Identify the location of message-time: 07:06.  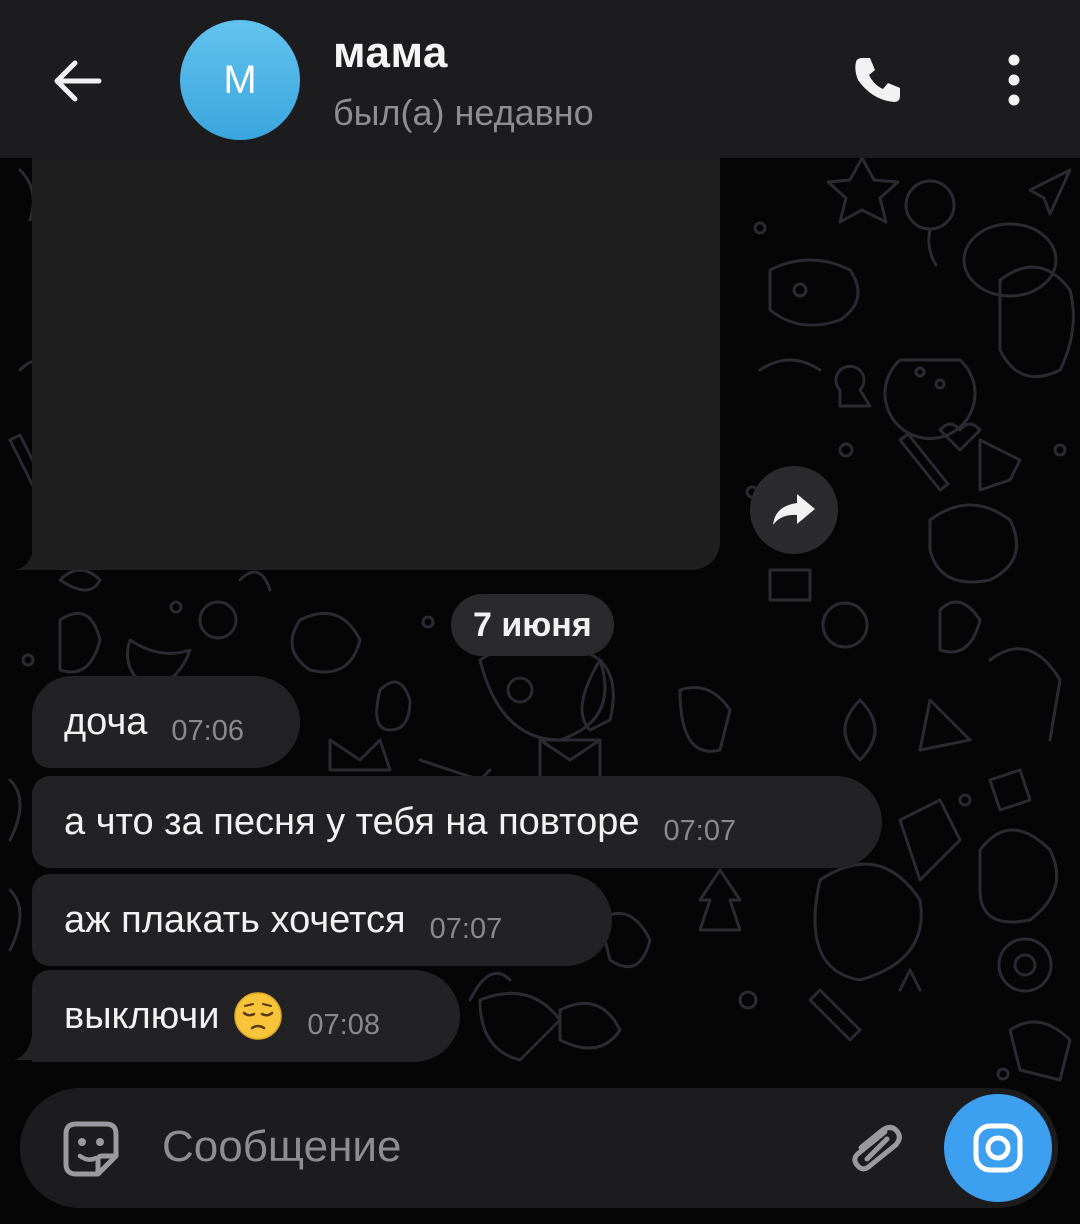
(207, 730).